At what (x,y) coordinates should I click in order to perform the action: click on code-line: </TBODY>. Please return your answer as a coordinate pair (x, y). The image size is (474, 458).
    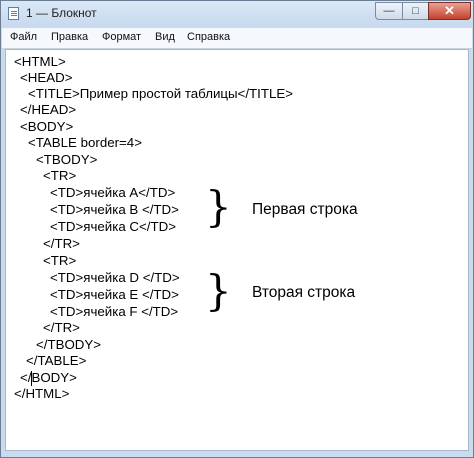
    Looking at the image, I should click on (69, 344).